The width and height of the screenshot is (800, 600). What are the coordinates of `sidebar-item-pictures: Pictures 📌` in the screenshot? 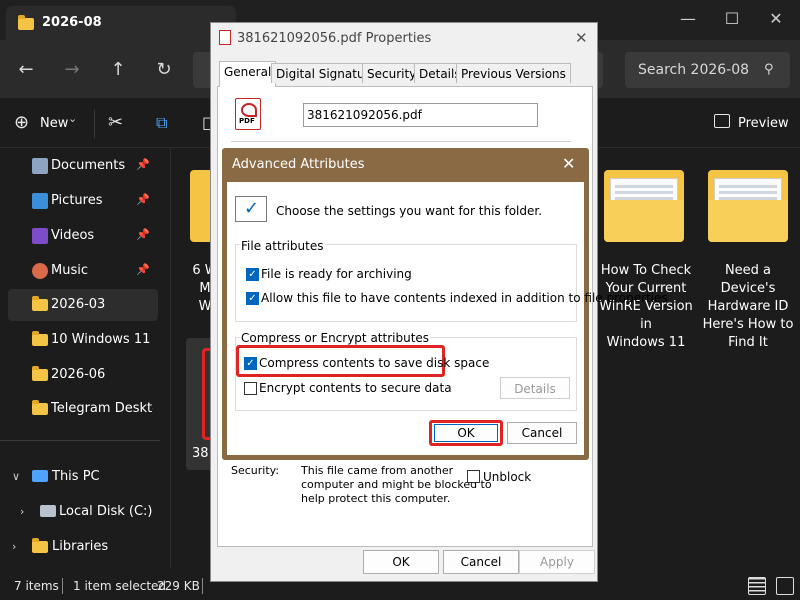 It's located at (83, 201).